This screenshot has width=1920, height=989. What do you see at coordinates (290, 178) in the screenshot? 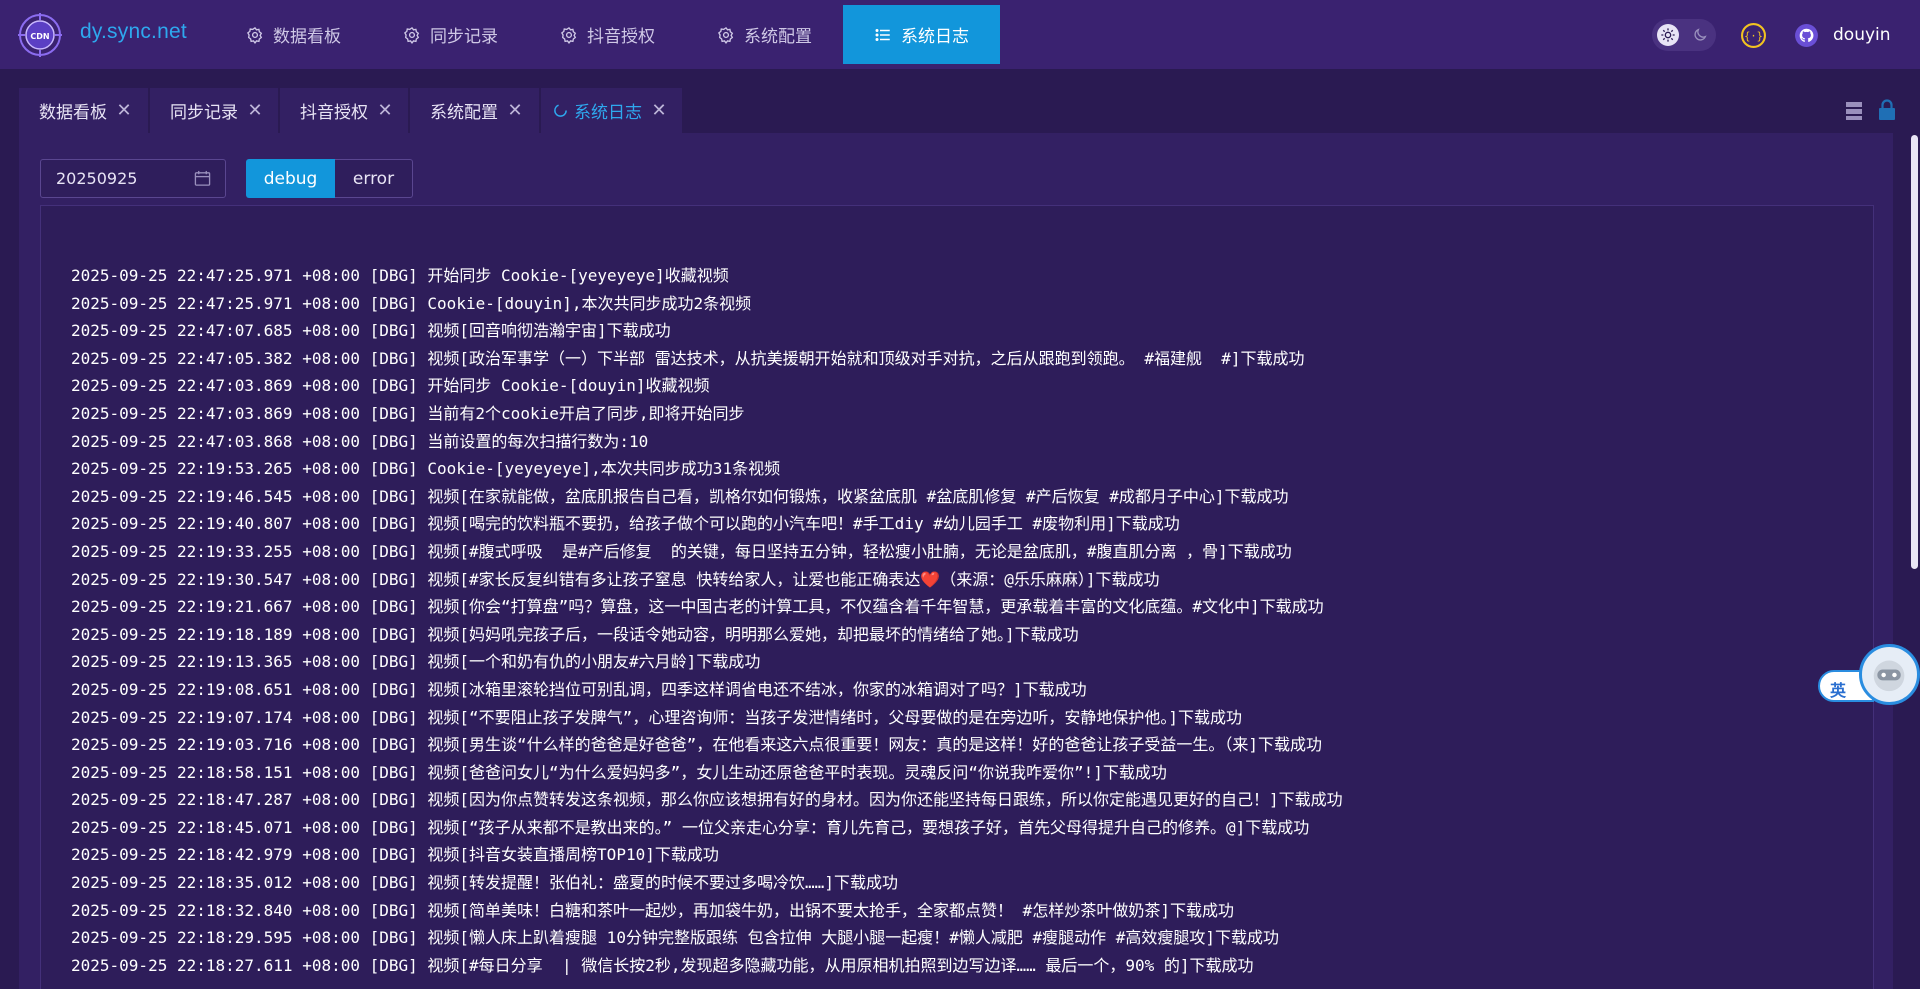
I see `debug-button: debug` at bounding box center [290, 178].